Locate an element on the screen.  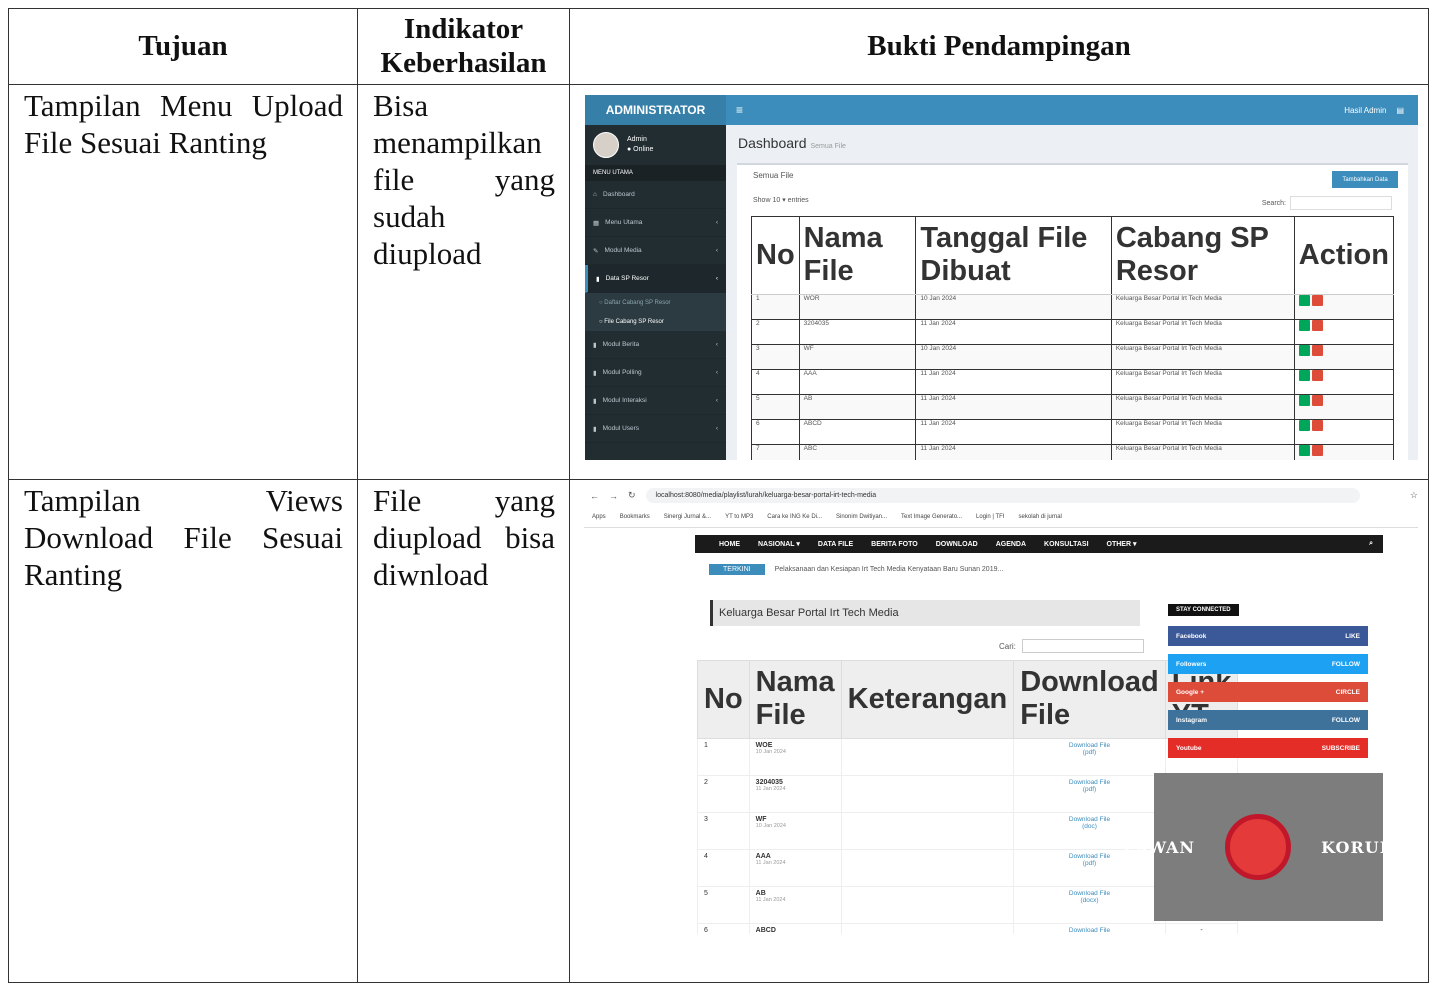
file-date: 11 Jan 2024 is located at coordinates (795, 900).